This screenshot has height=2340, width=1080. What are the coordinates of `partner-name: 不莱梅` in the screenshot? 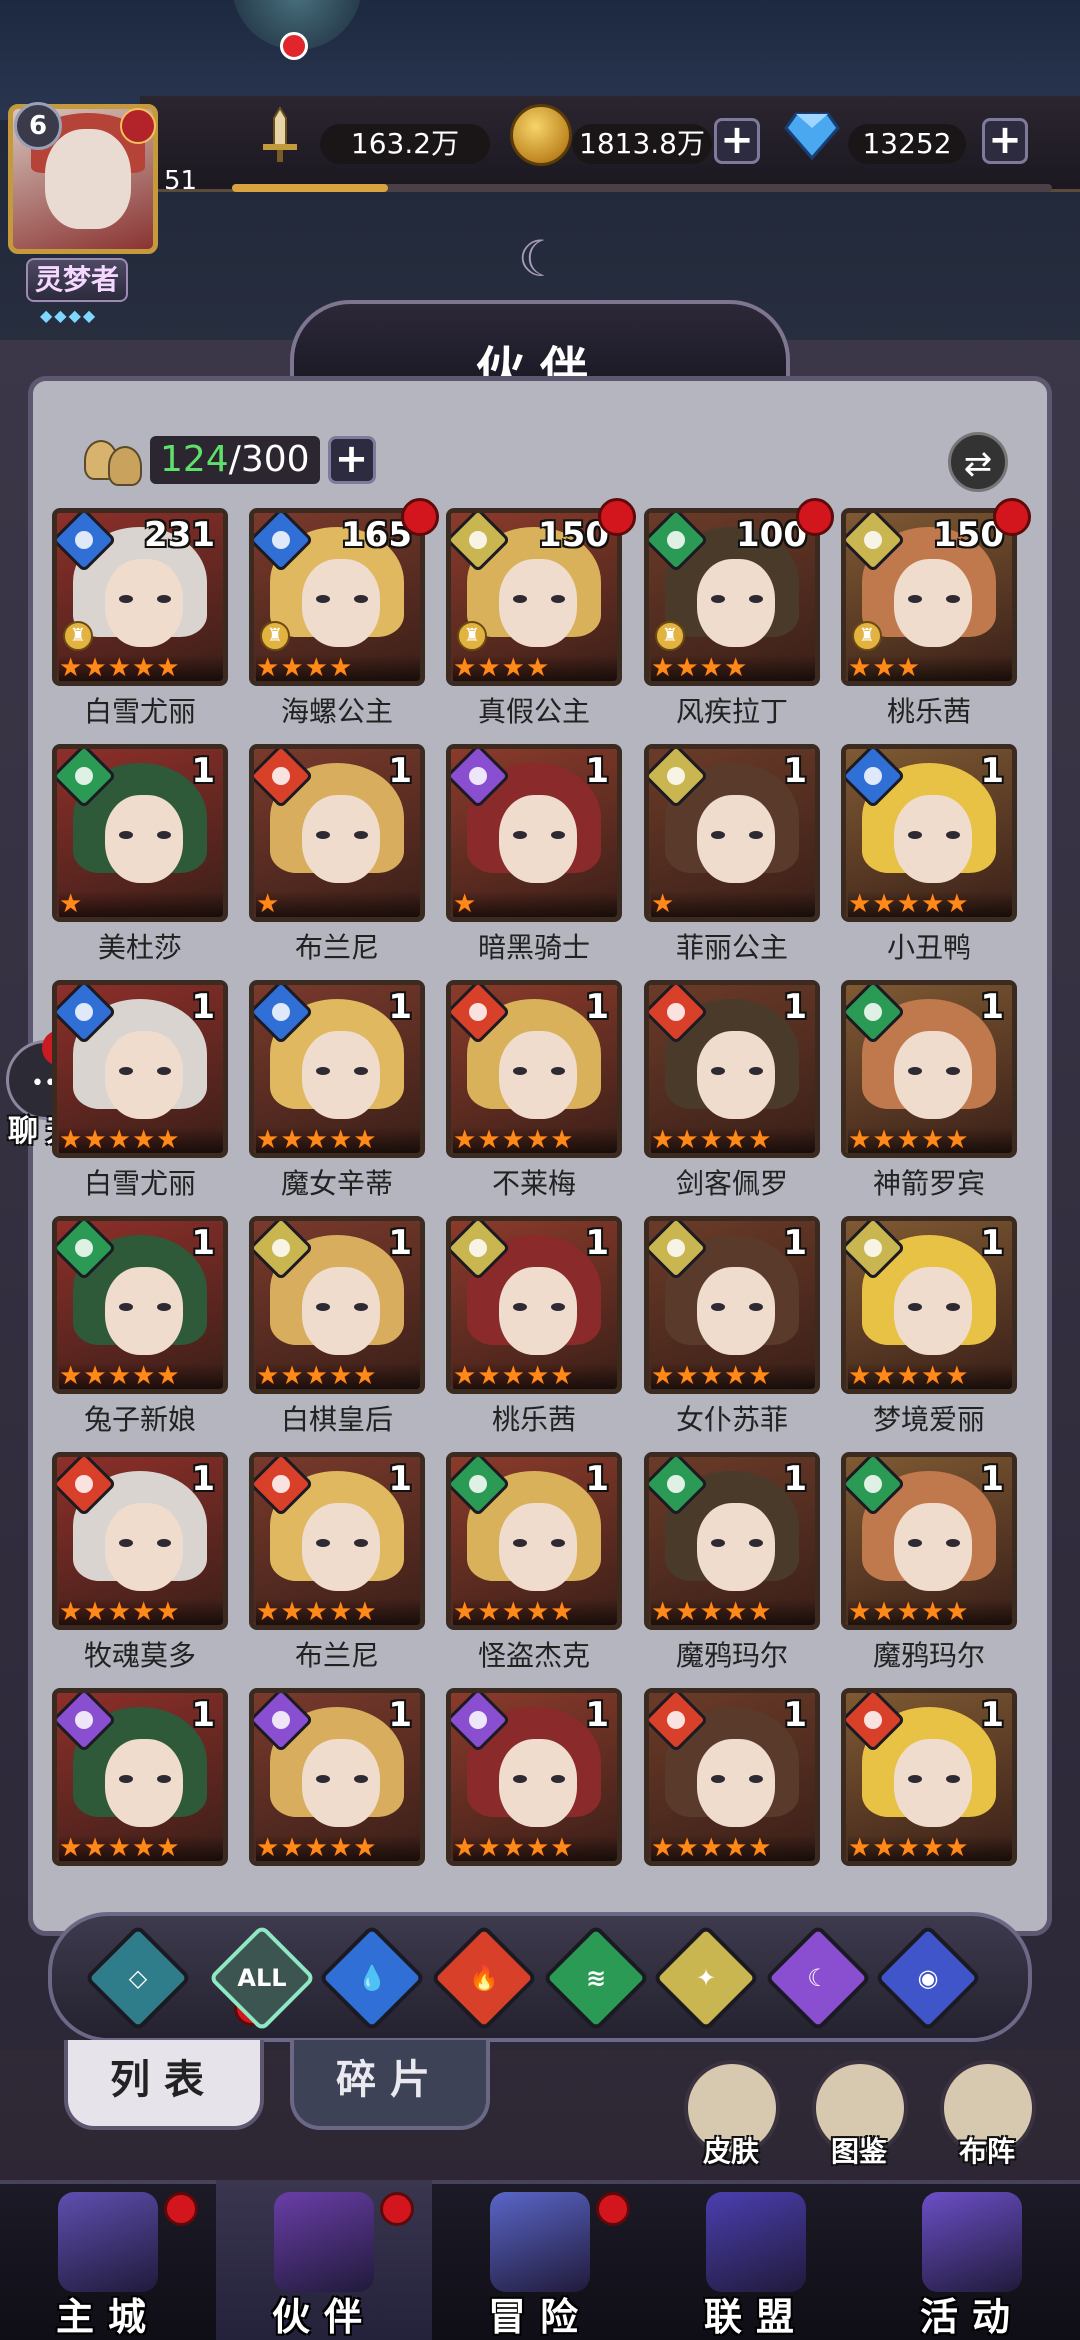 It's located at (533, 1183).